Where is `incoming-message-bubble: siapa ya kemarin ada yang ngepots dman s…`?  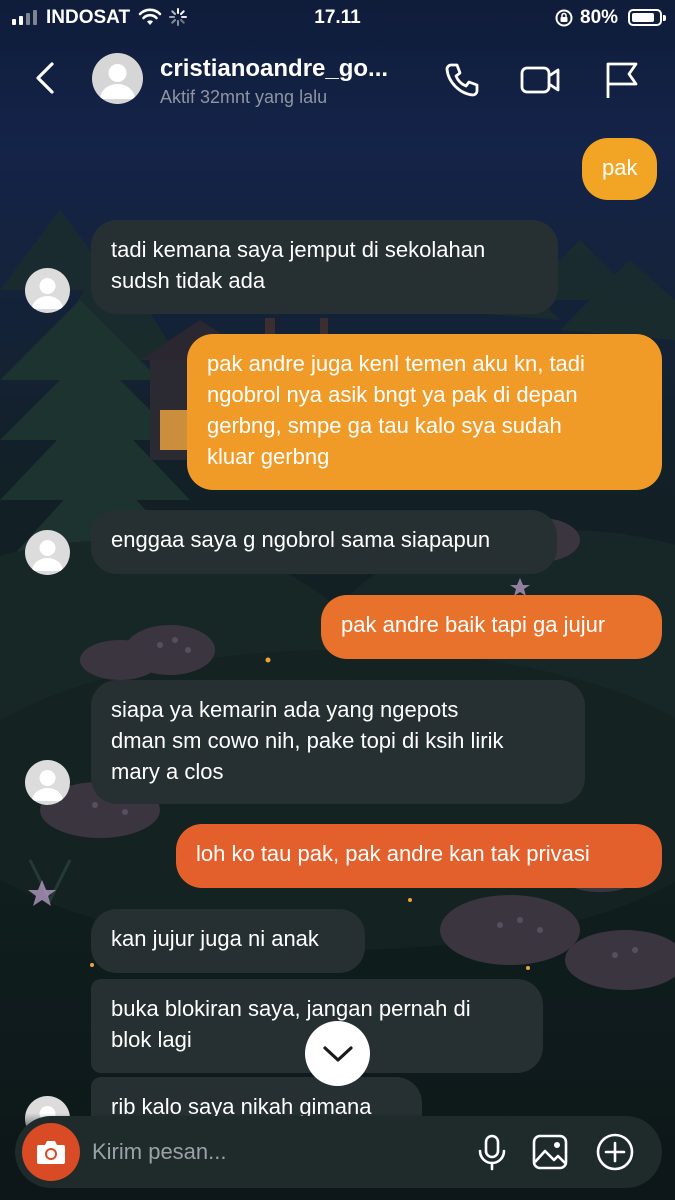 incoming-message-bubble: siapa ya kemarin ada yang ngepots dman s… is located at coordinates (338, 742).